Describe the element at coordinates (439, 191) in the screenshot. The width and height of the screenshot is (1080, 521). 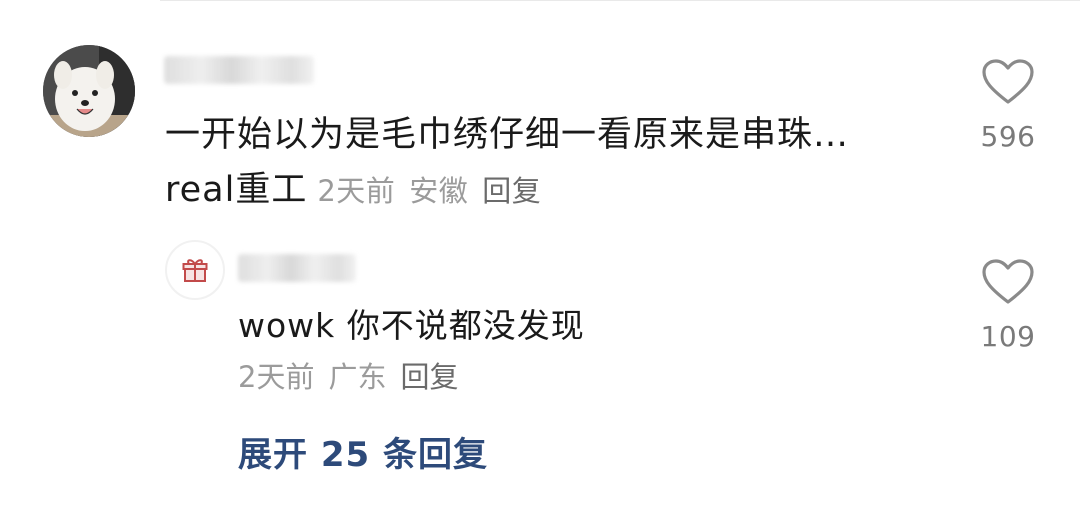
I see `comment-location: 安徽` at that location.